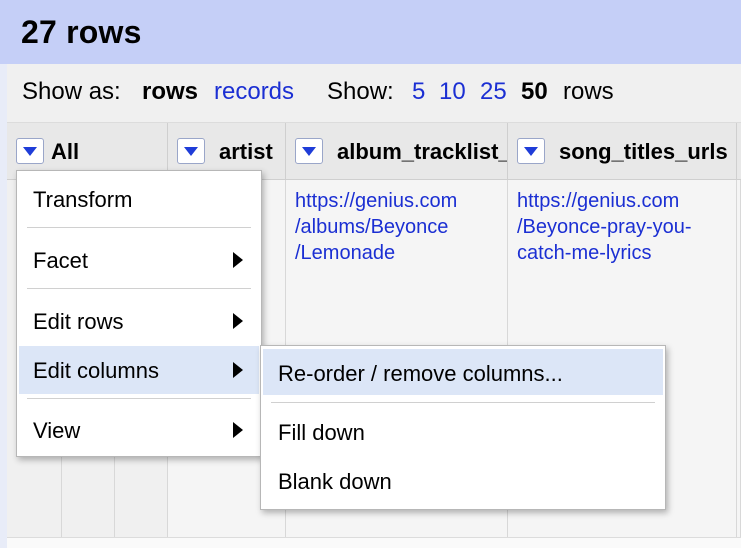 Image resolution: width=741 pixels, height=548 pixels. Describe the element at coordinates (360, 91) in the screenshot. I see `show-label: Show:` at that location.